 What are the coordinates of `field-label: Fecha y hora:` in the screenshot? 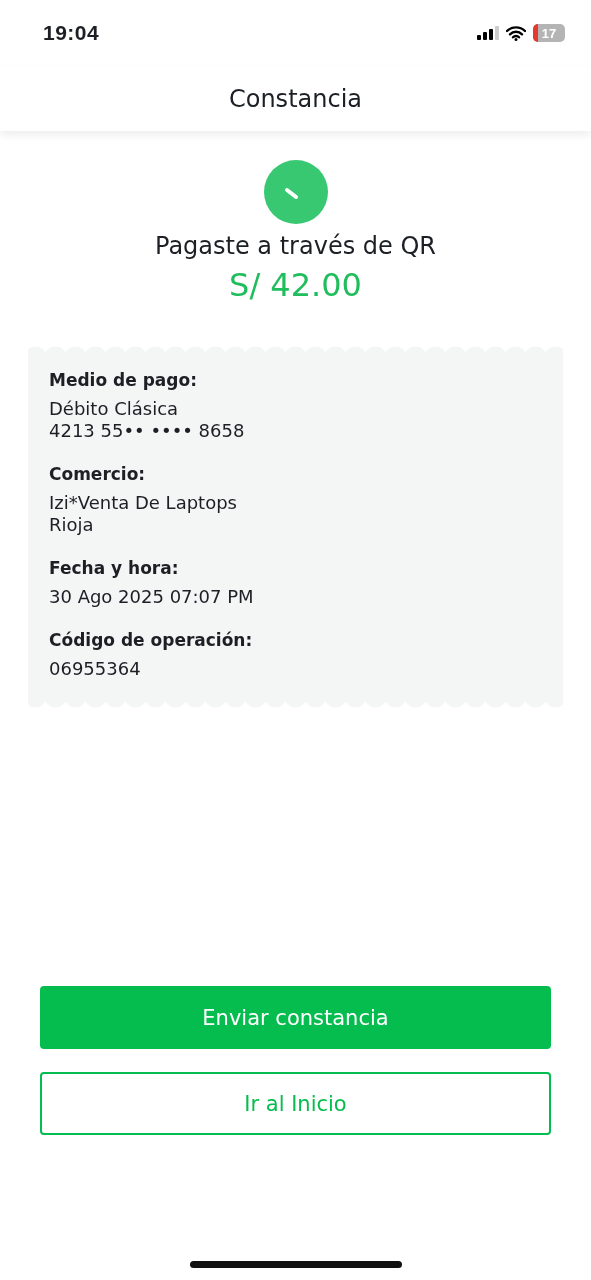 It's located at (114, 568).